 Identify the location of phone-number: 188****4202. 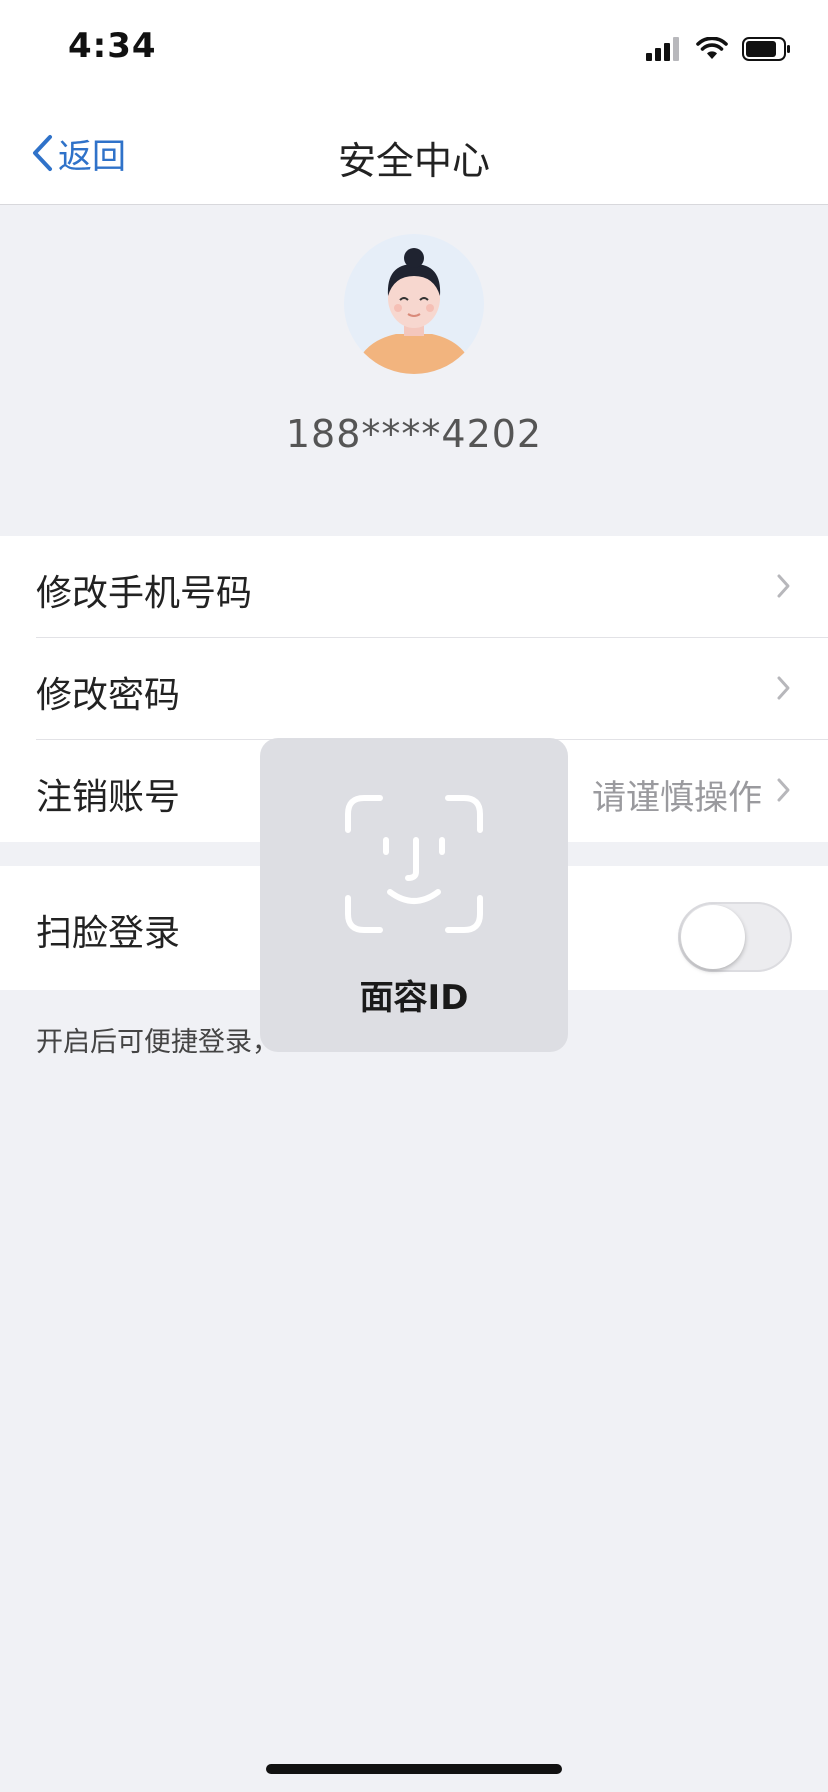
(414, 434).